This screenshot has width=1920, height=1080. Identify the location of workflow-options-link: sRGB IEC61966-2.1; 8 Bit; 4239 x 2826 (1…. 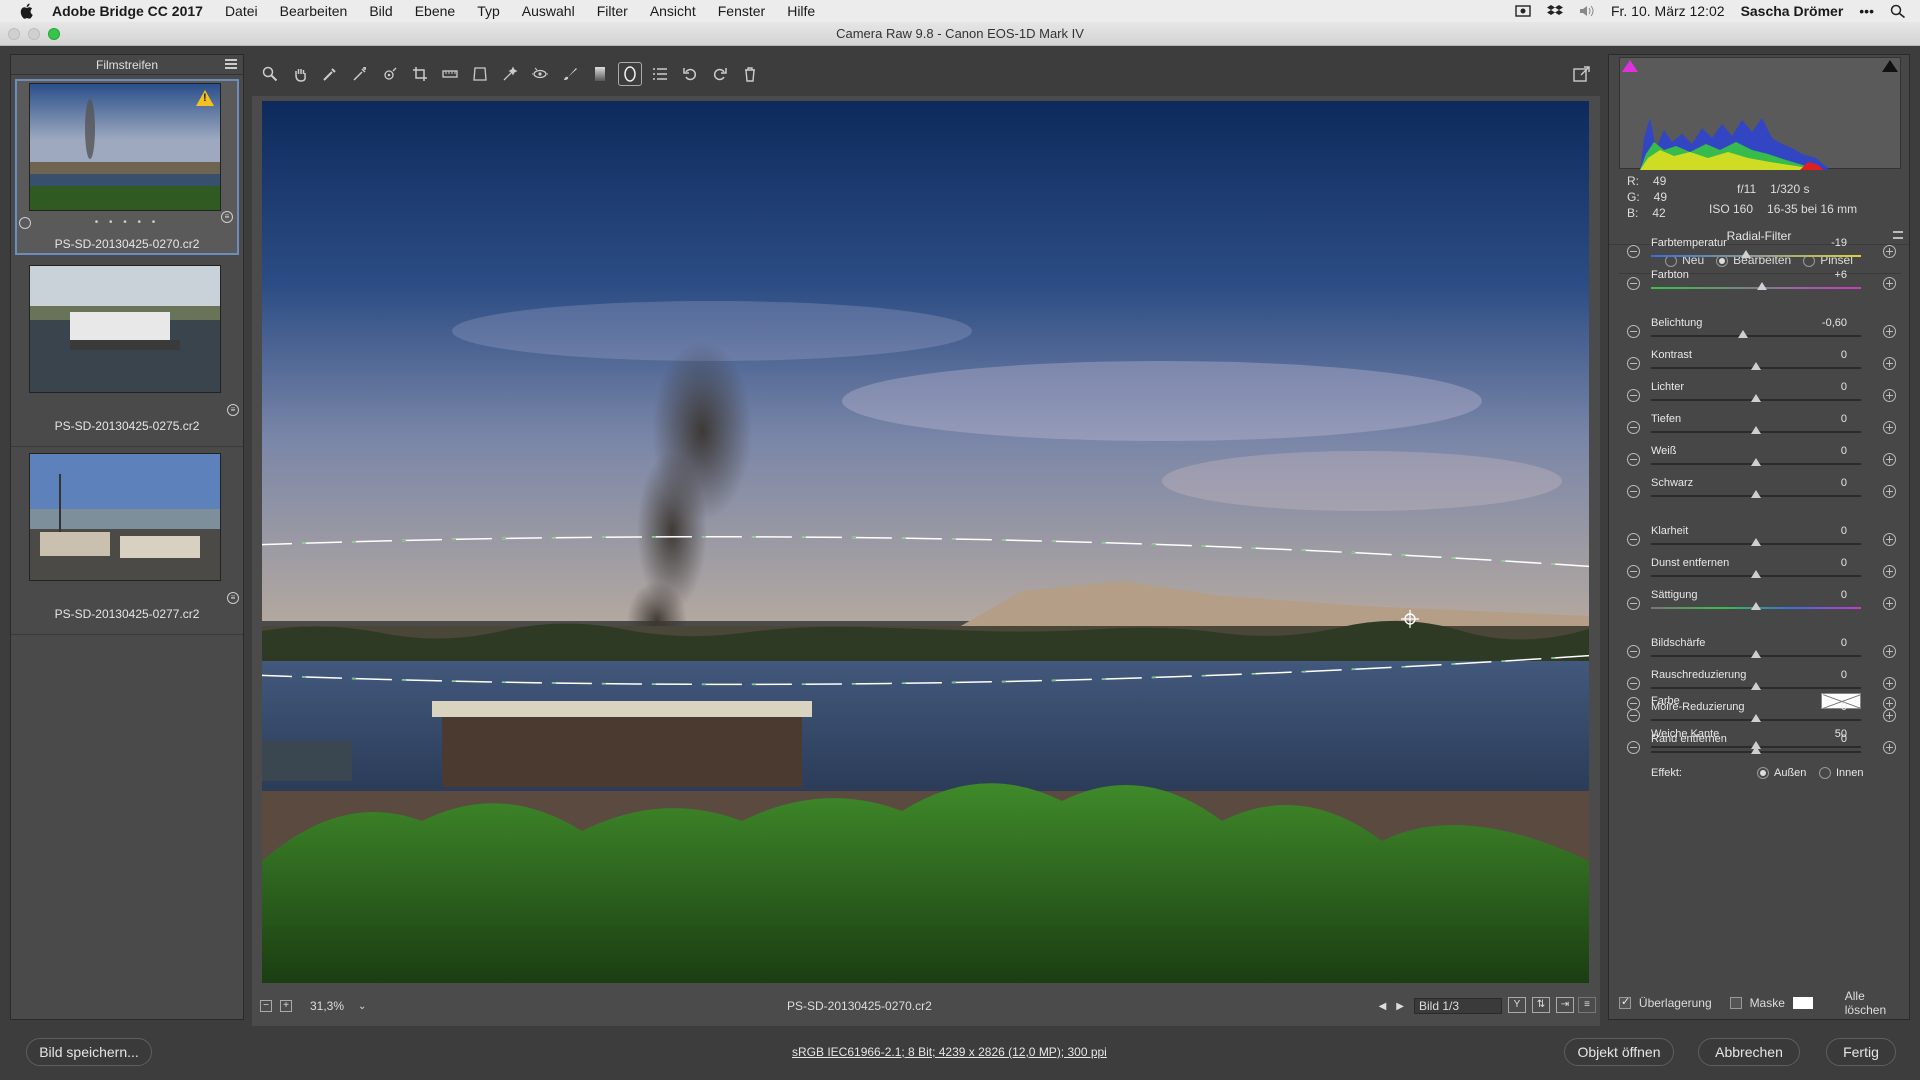
(949, 1052).